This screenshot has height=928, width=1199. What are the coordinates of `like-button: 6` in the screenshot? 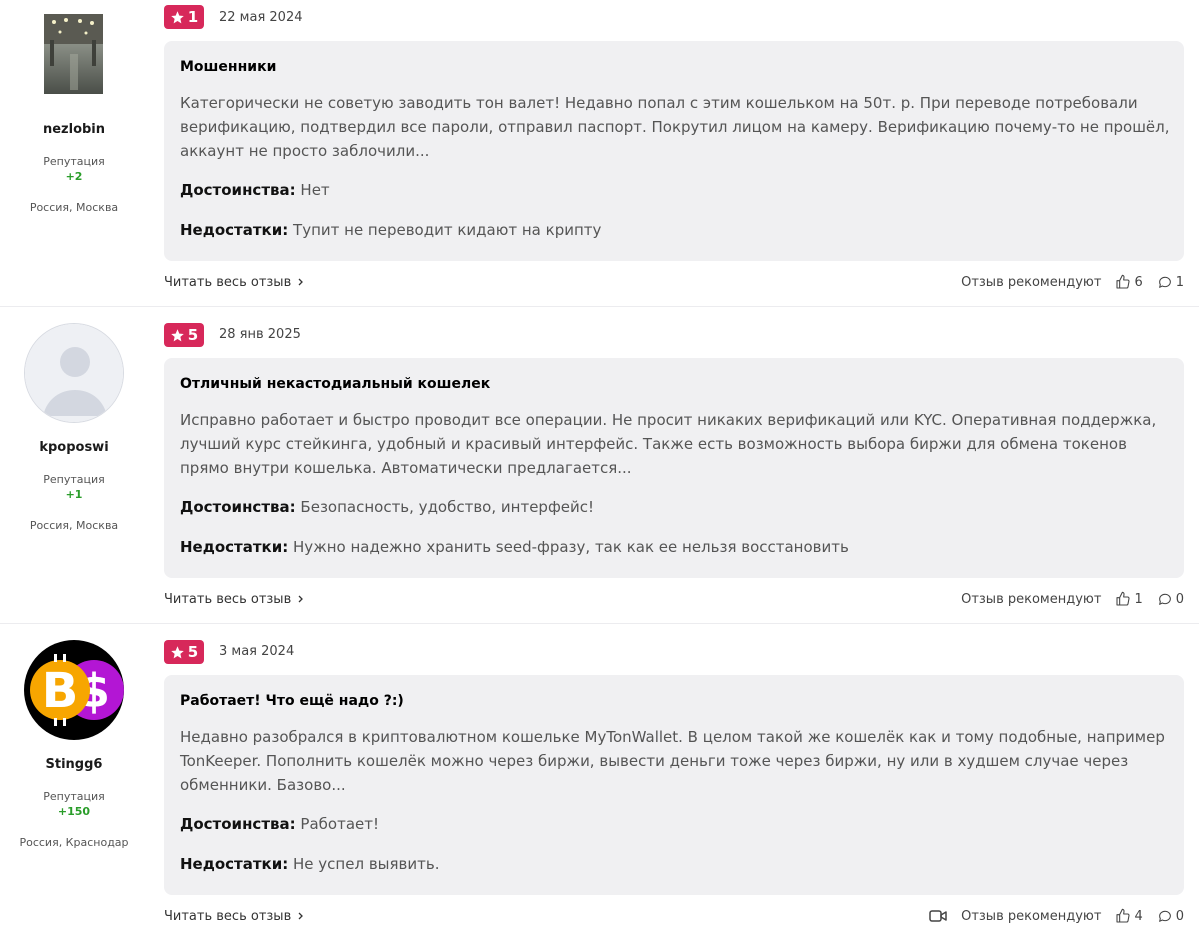 It's located at (1129, 282).